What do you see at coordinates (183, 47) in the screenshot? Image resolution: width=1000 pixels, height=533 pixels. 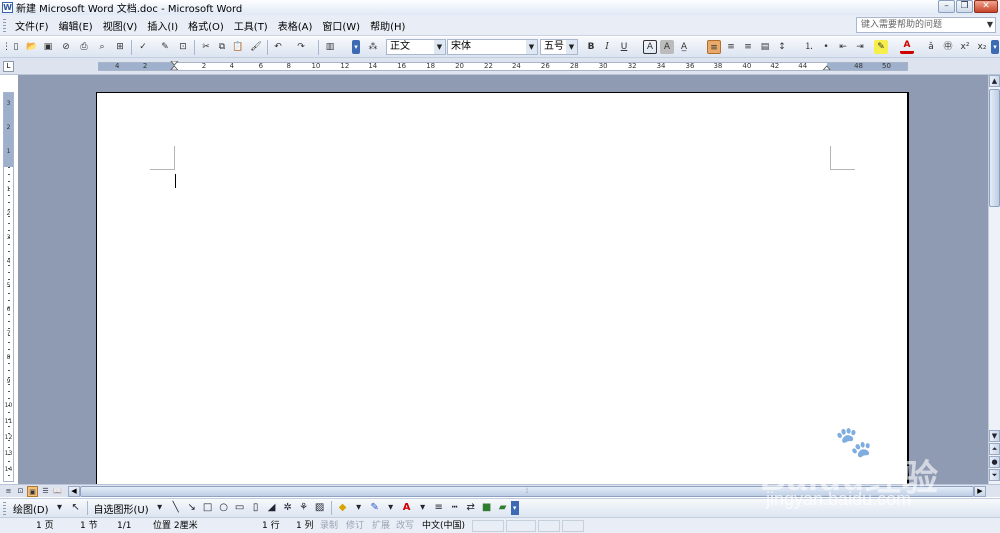 I see `format-inspect-icon: ⊡` at bounding box center [183, 47].